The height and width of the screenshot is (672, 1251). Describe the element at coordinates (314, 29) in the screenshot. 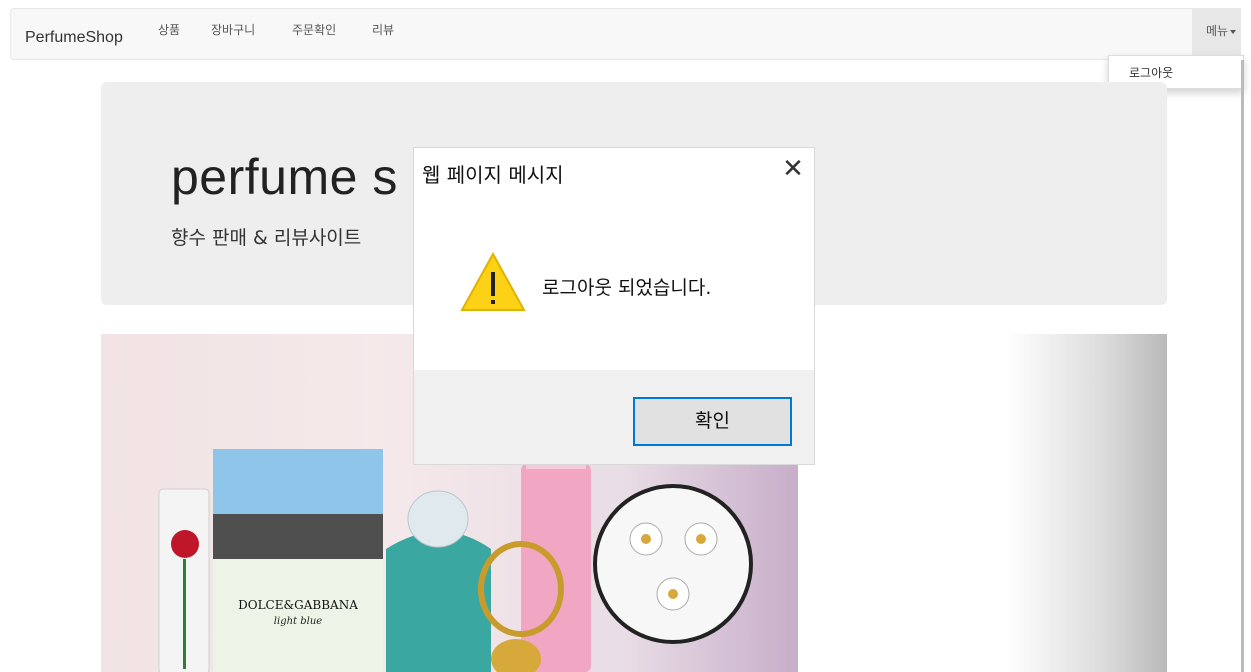

I see `nav-item-orders: 주문확인` at that location.